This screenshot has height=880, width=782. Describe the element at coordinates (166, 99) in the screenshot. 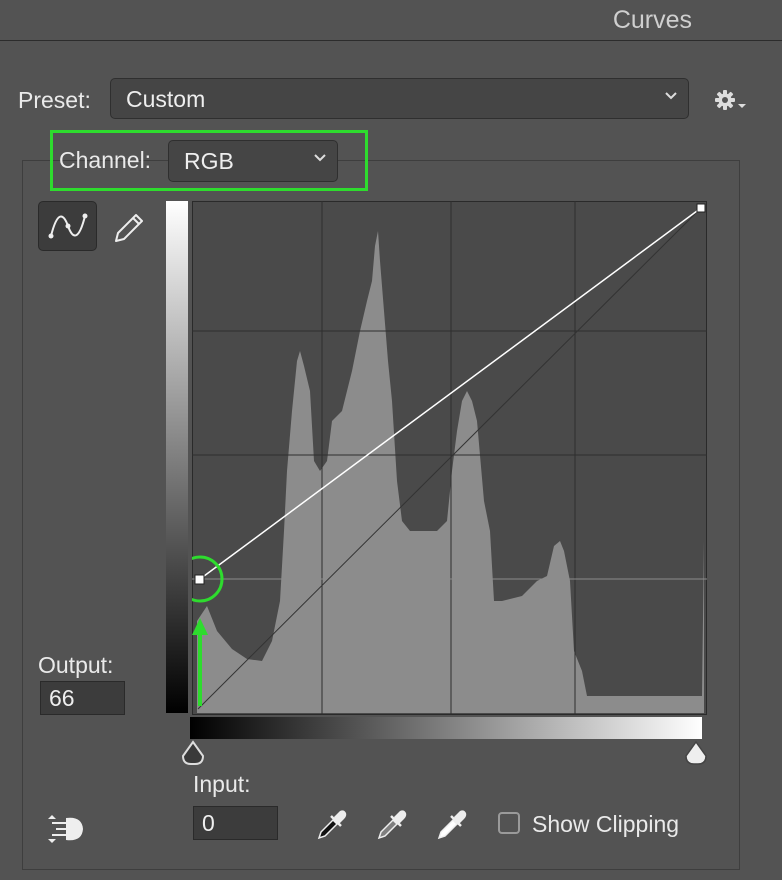

I see `preset-value: Custom` at that location.